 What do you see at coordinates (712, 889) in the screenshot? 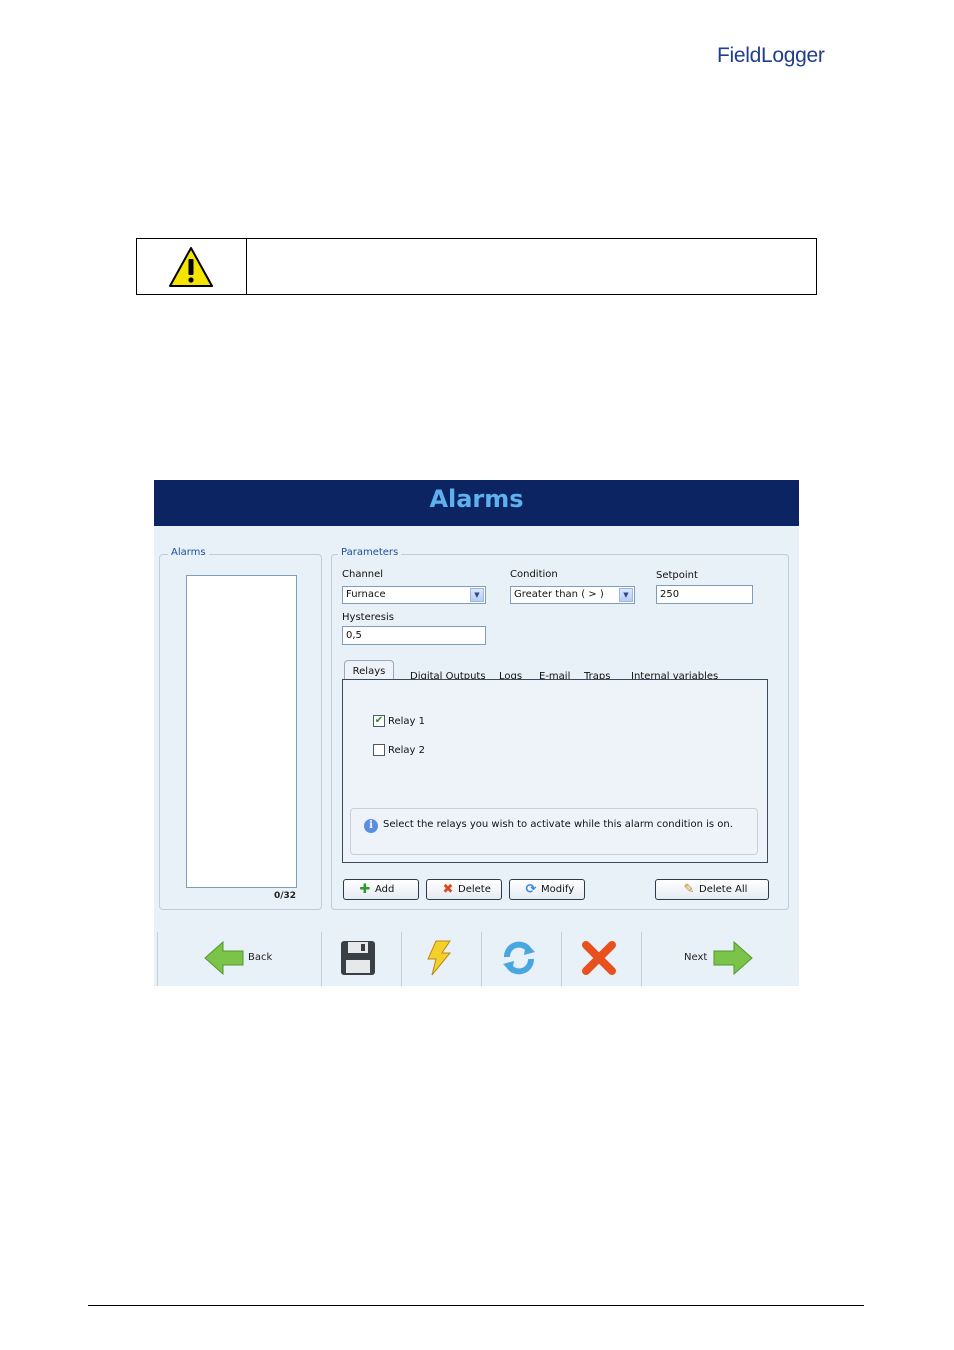
I see `delete-all-button: ✎ Delete All` at bounding box center [712, 889].